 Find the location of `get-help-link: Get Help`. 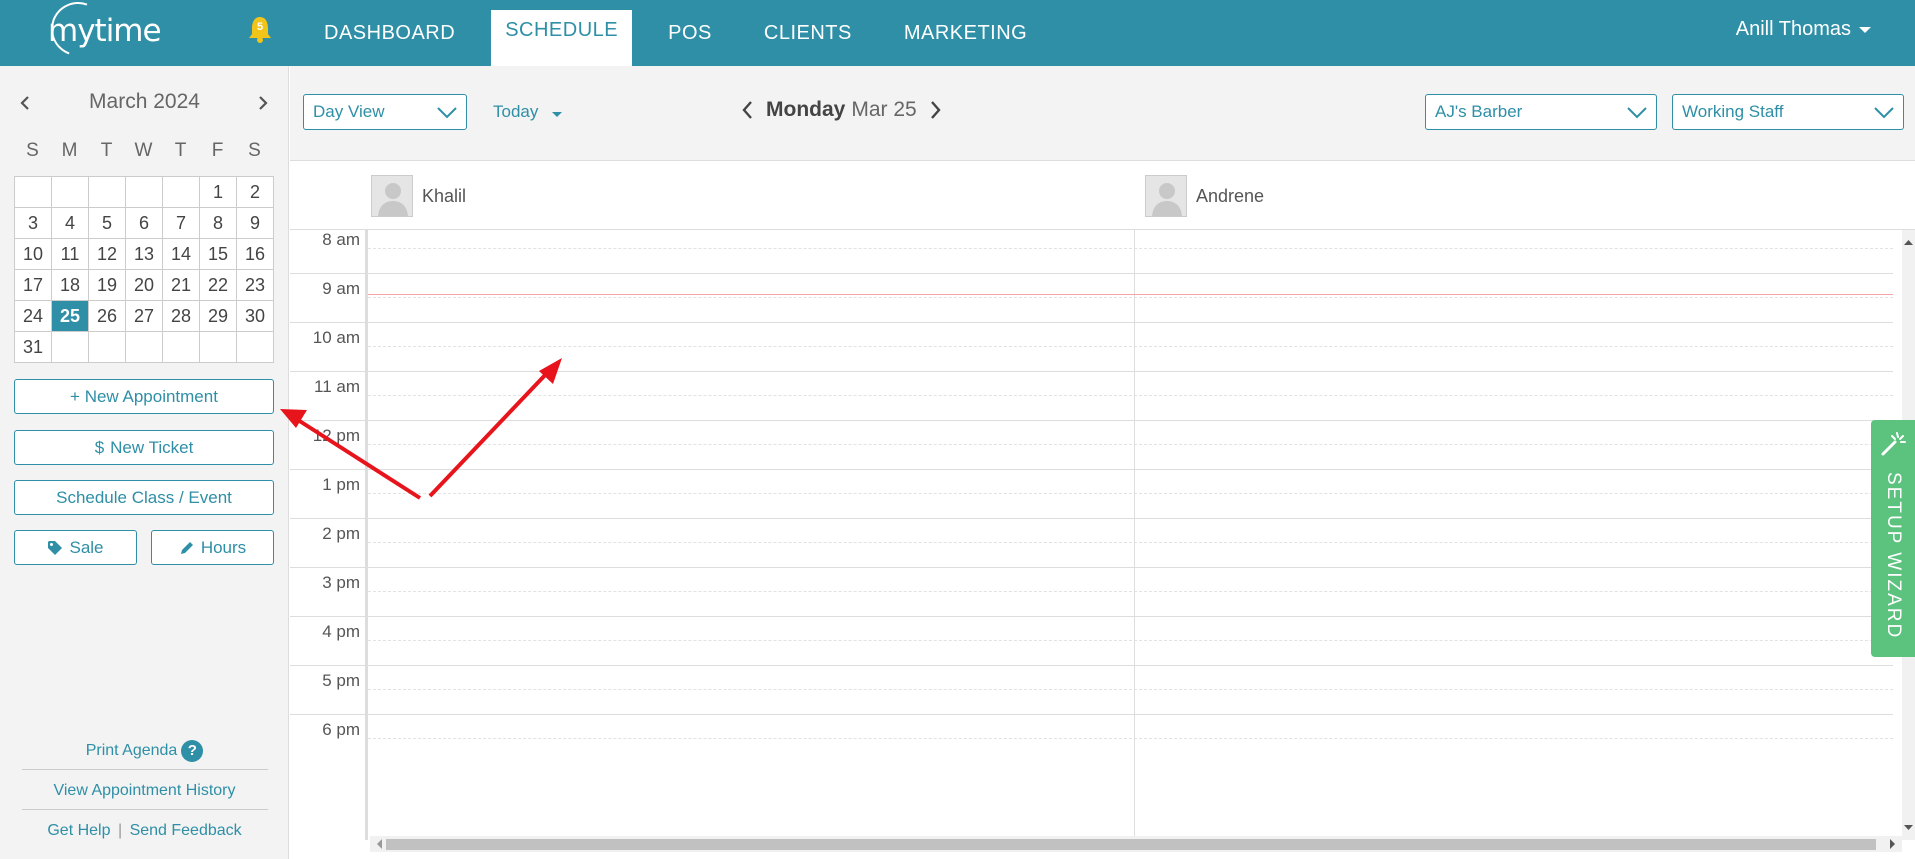

get-help-link: Get Help is located at coordinates (78, 830).